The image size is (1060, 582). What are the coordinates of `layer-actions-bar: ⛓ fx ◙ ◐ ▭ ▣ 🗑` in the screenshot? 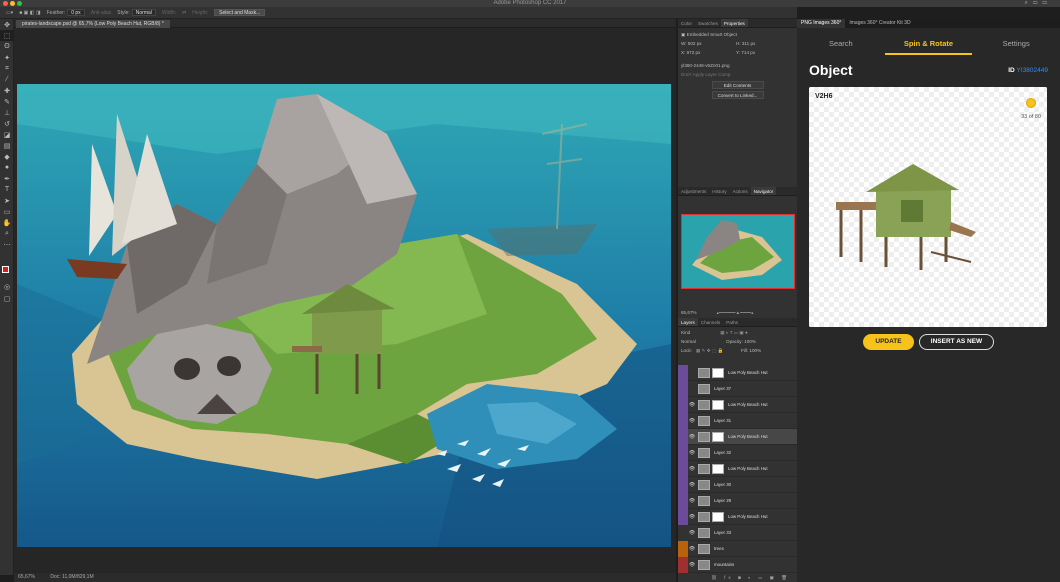 It's located at (749, 577).